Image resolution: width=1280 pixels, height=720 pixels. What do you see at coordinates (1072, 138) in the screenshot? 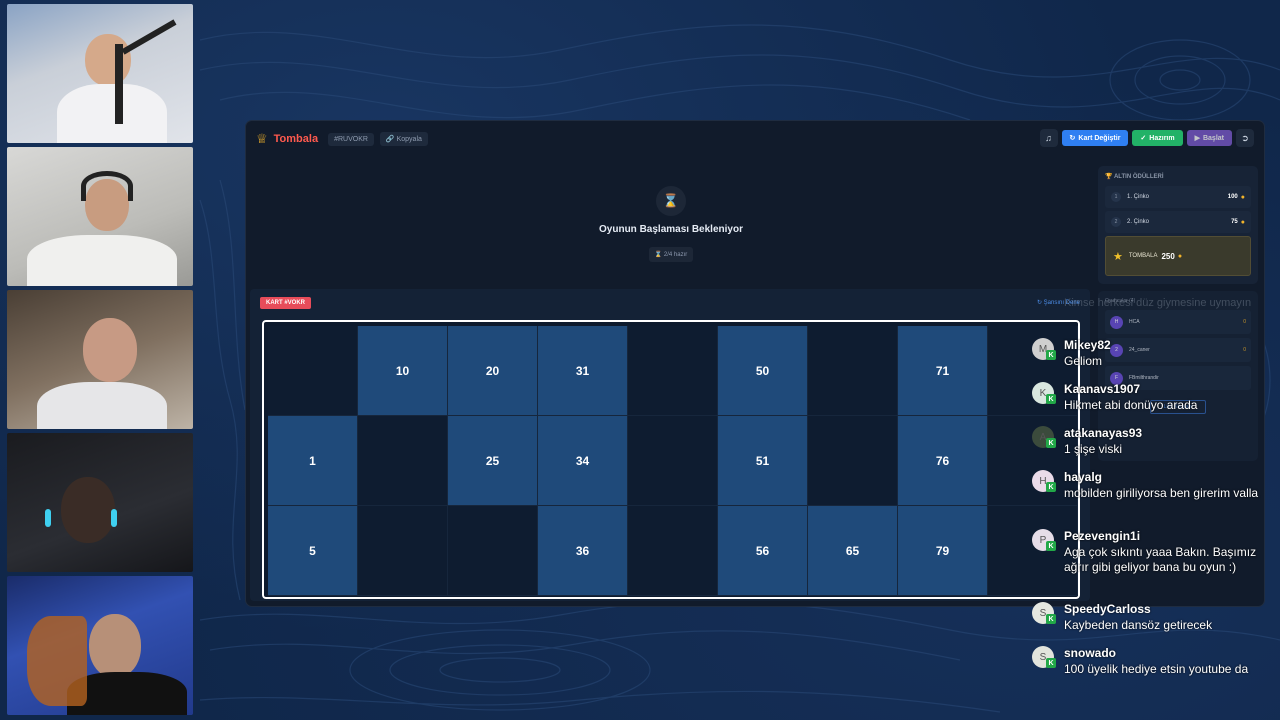
I see `refresh-icon: ↻` at bounding box center [1072, 138].